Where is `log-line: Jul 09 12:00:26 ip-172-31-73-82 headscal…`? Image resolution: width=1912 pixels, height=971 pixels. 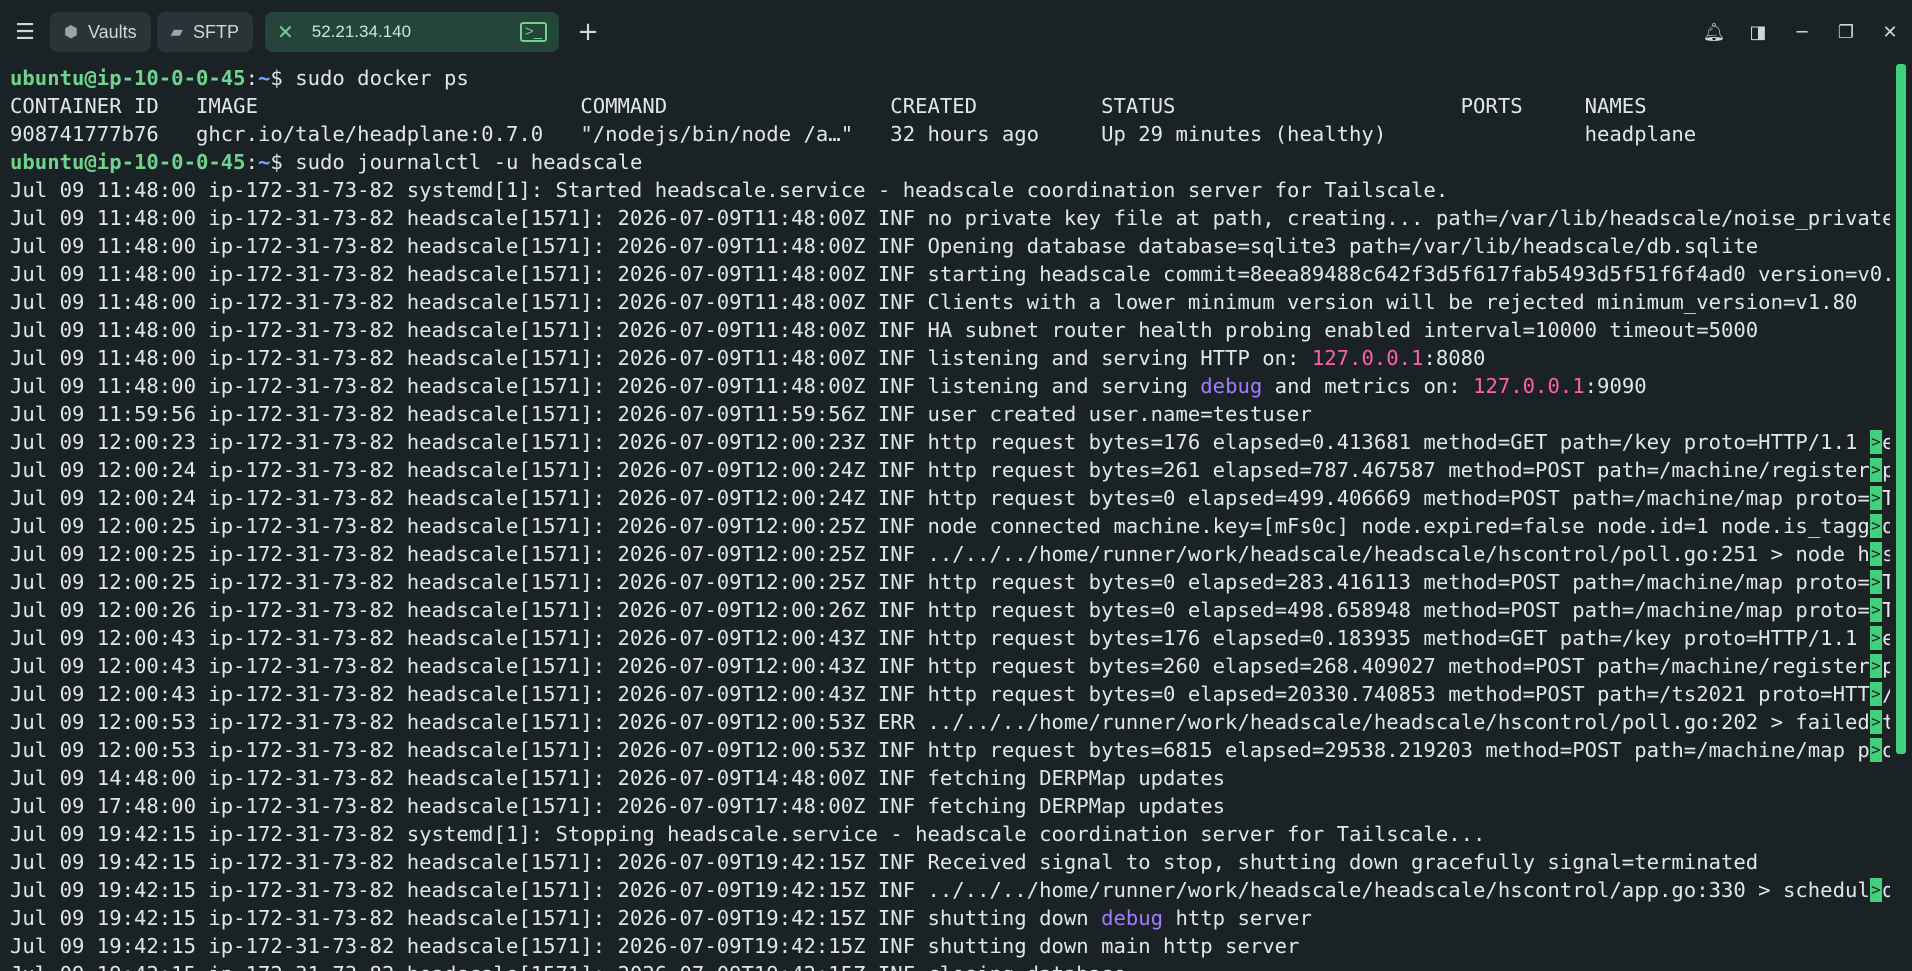 log-line: Jul 09 12:00:26 ip-172-31-73-82 headscal… is located at coordinates (950, 610).